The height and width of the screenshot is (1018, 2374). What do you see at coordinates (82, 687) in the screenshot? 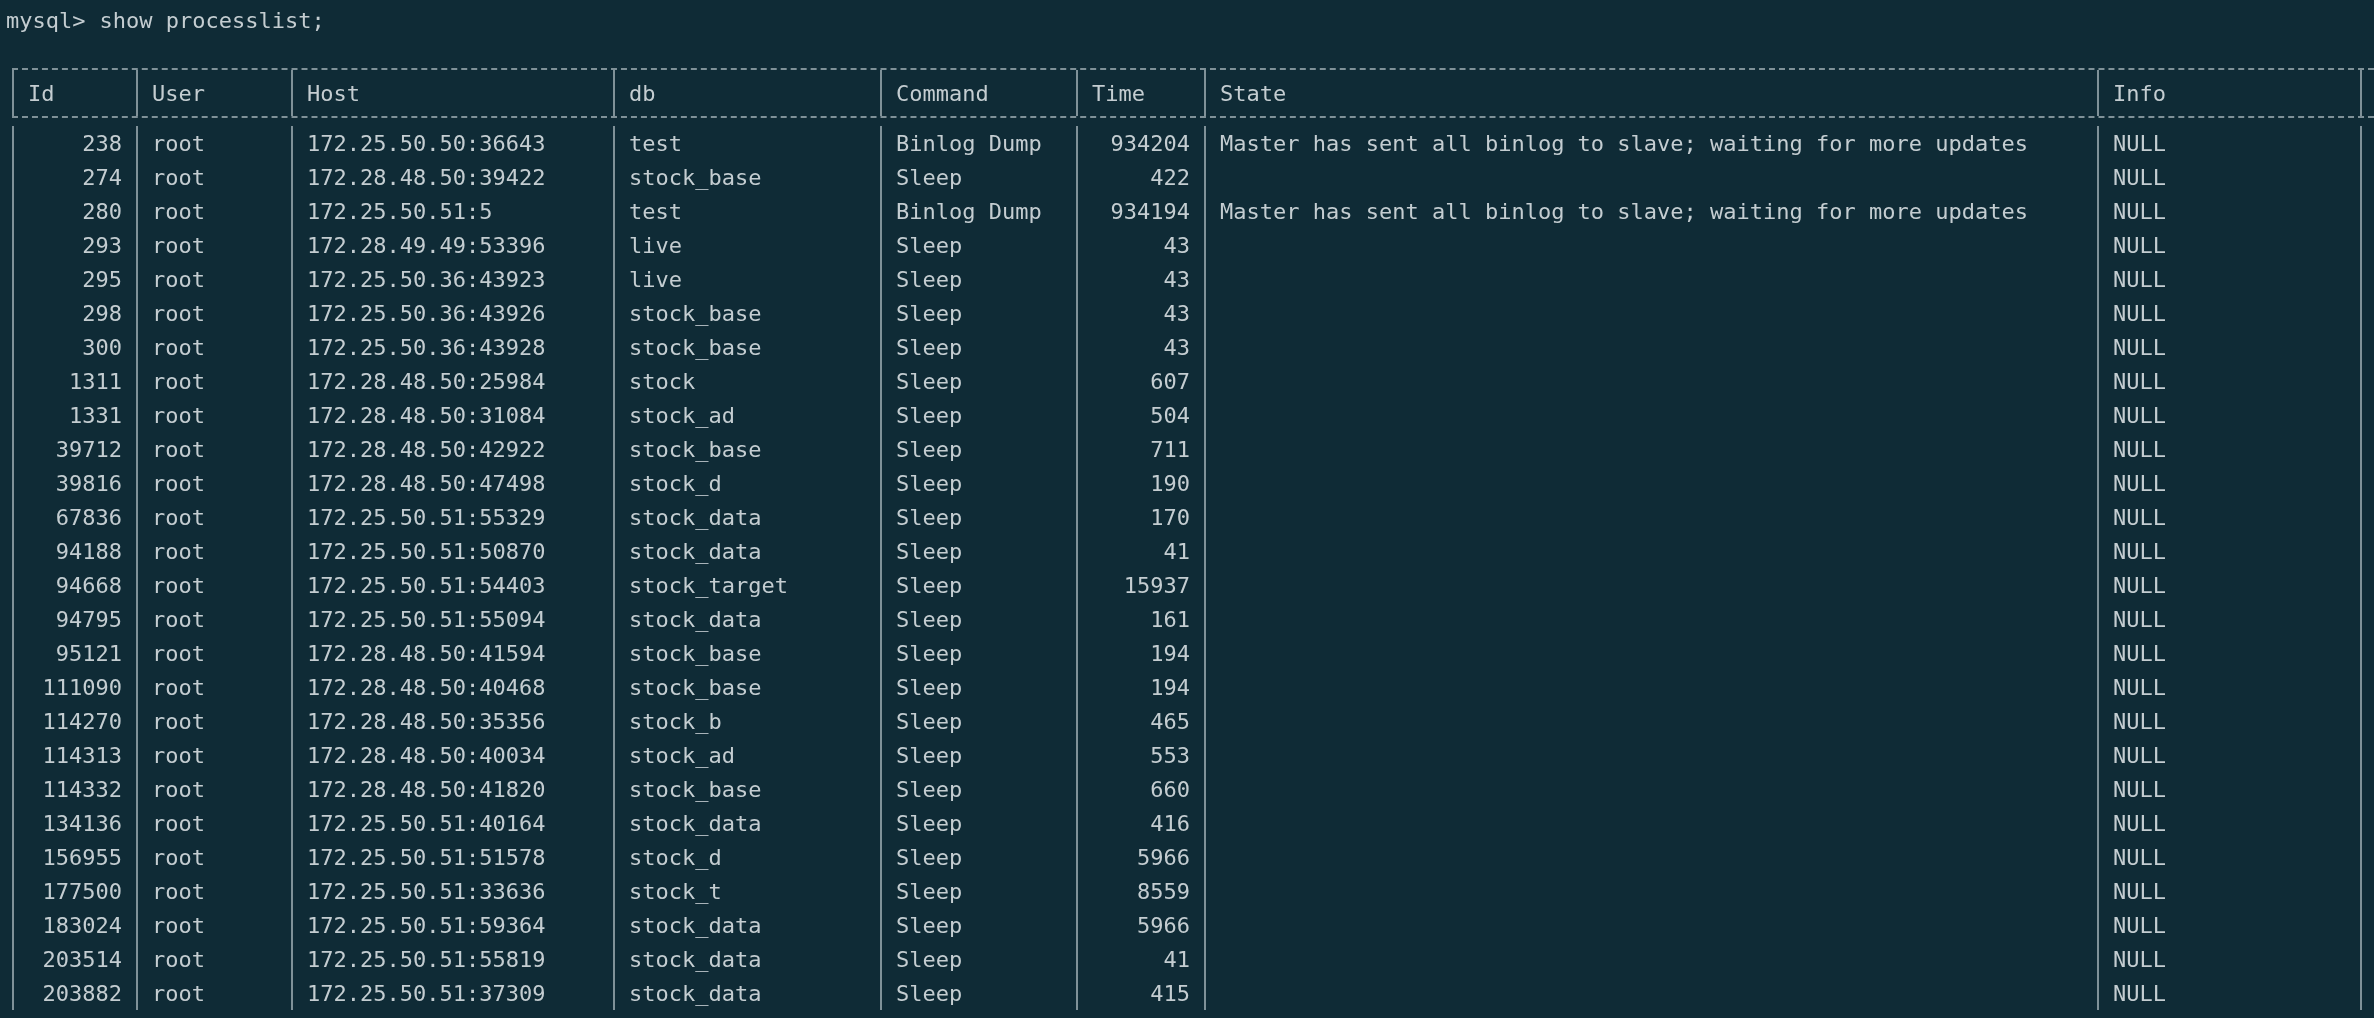
I see `table-cell: 111090` at bounding box center [82, 687].